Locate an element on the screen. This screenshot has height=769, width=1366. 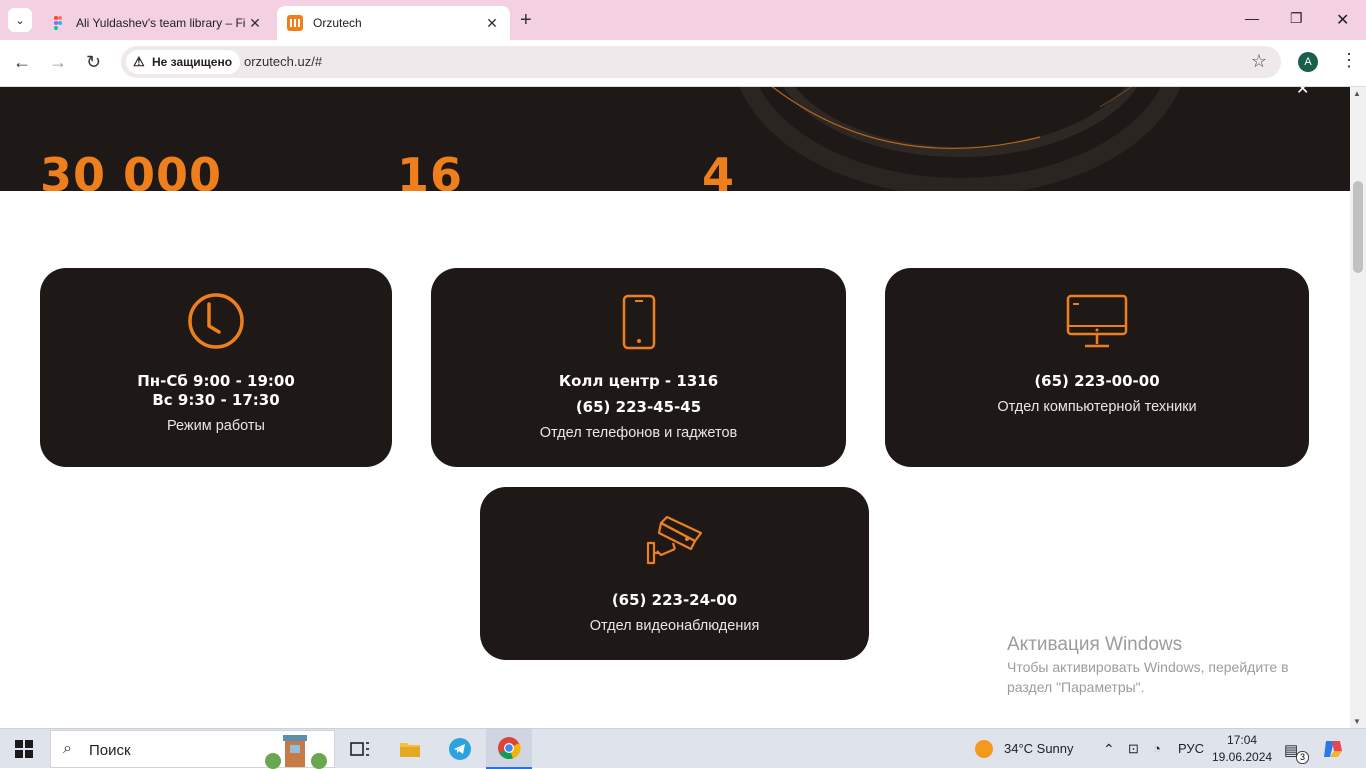
security-chip: ⚠ Не защищено is located at coordinates (183, 62).